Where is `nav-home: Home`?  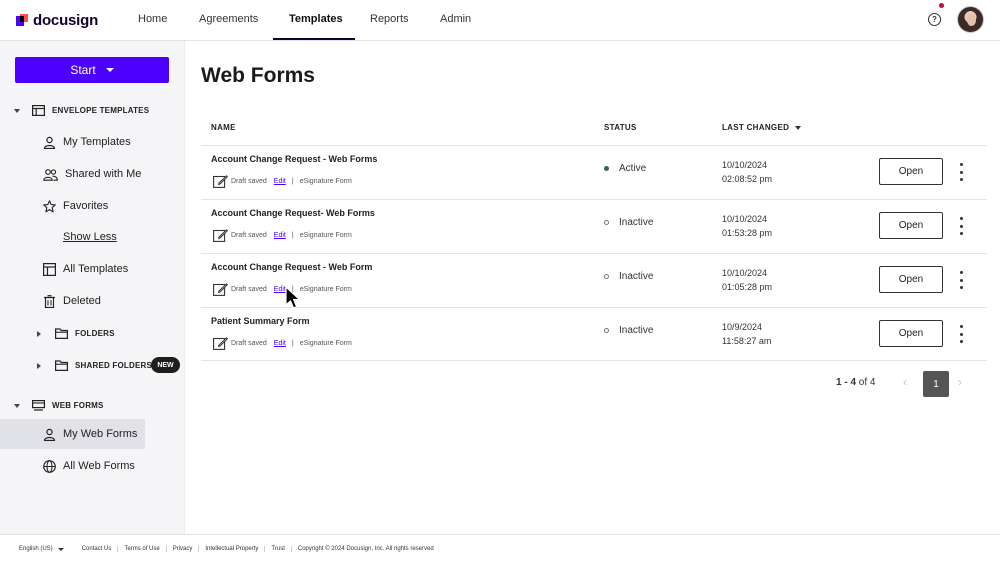
nav-home: Home is located at coordinates (152, 19).